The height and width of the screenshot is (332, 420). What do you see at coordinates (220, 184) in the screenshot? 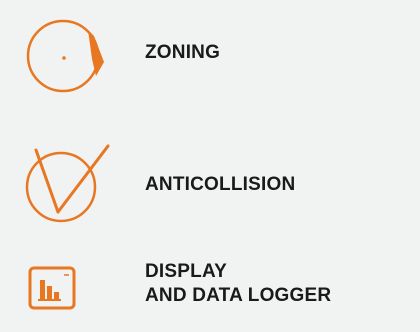
I see `anticollision-label: ANTICOLLISION` at bounding box center [220, 184].